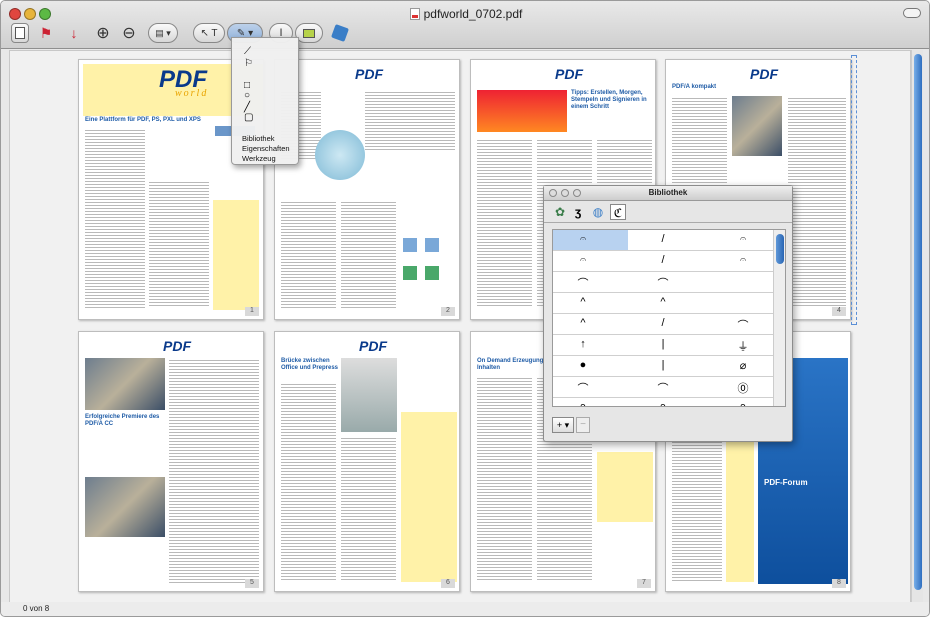  Describe the element at coordinates (247, 51) in the screenshot. I see `pen-tool-item: ⟋` at that location.